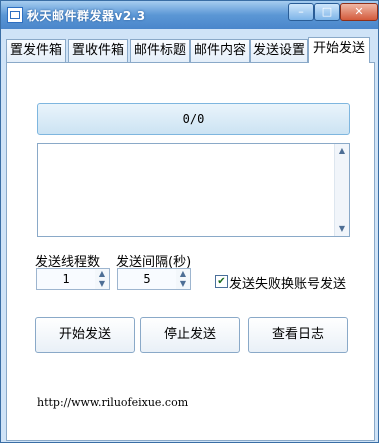  Describe the element at coordinates (160, 50) in the screenshot. I see `tab-mail-subject: 邮件标题` at that location.